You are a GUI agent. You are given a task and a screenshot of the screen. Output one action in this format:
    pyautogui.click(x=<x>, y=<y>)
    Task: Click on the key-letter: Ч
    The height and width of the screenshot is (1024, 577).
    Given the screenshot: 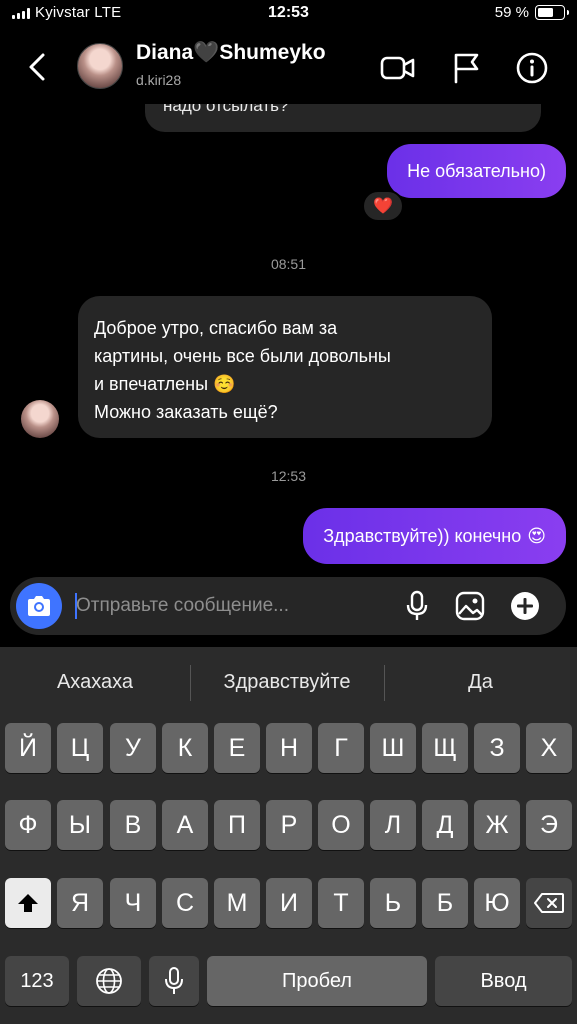 What is the action you would take?
    pyautogui.click(x=133, y=903)
    